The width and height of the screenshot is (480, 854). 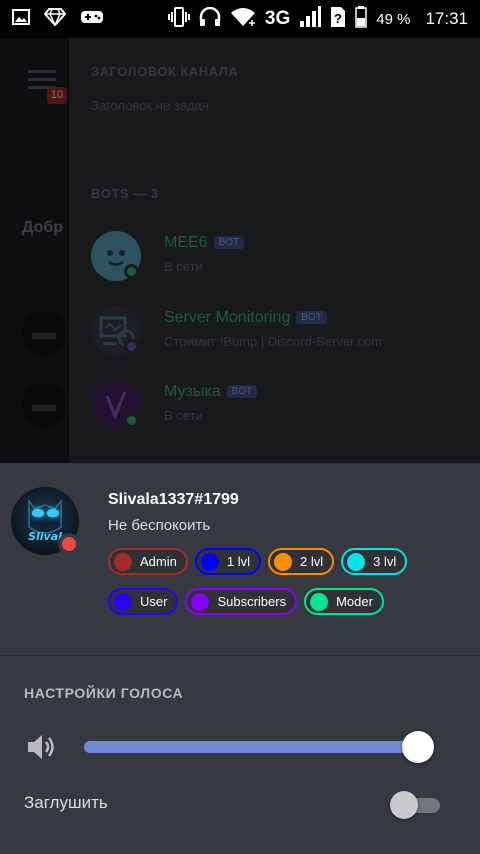 I want to click on mute-label: Заглушить, so click(x=66, y=802).